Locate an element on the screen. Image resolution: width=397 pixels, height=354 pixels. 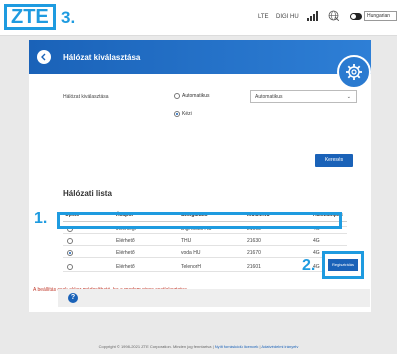
globe-blocked-icon is located at coordinates (333, 15).